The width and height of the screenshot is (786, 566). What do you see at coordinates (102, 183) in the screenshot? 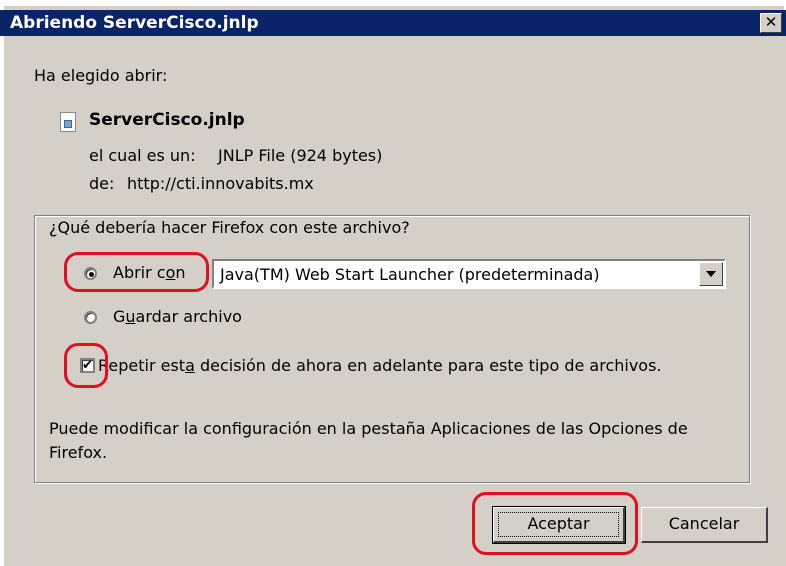
I see `file-source-label: de:` at bounding box center [102, 183].